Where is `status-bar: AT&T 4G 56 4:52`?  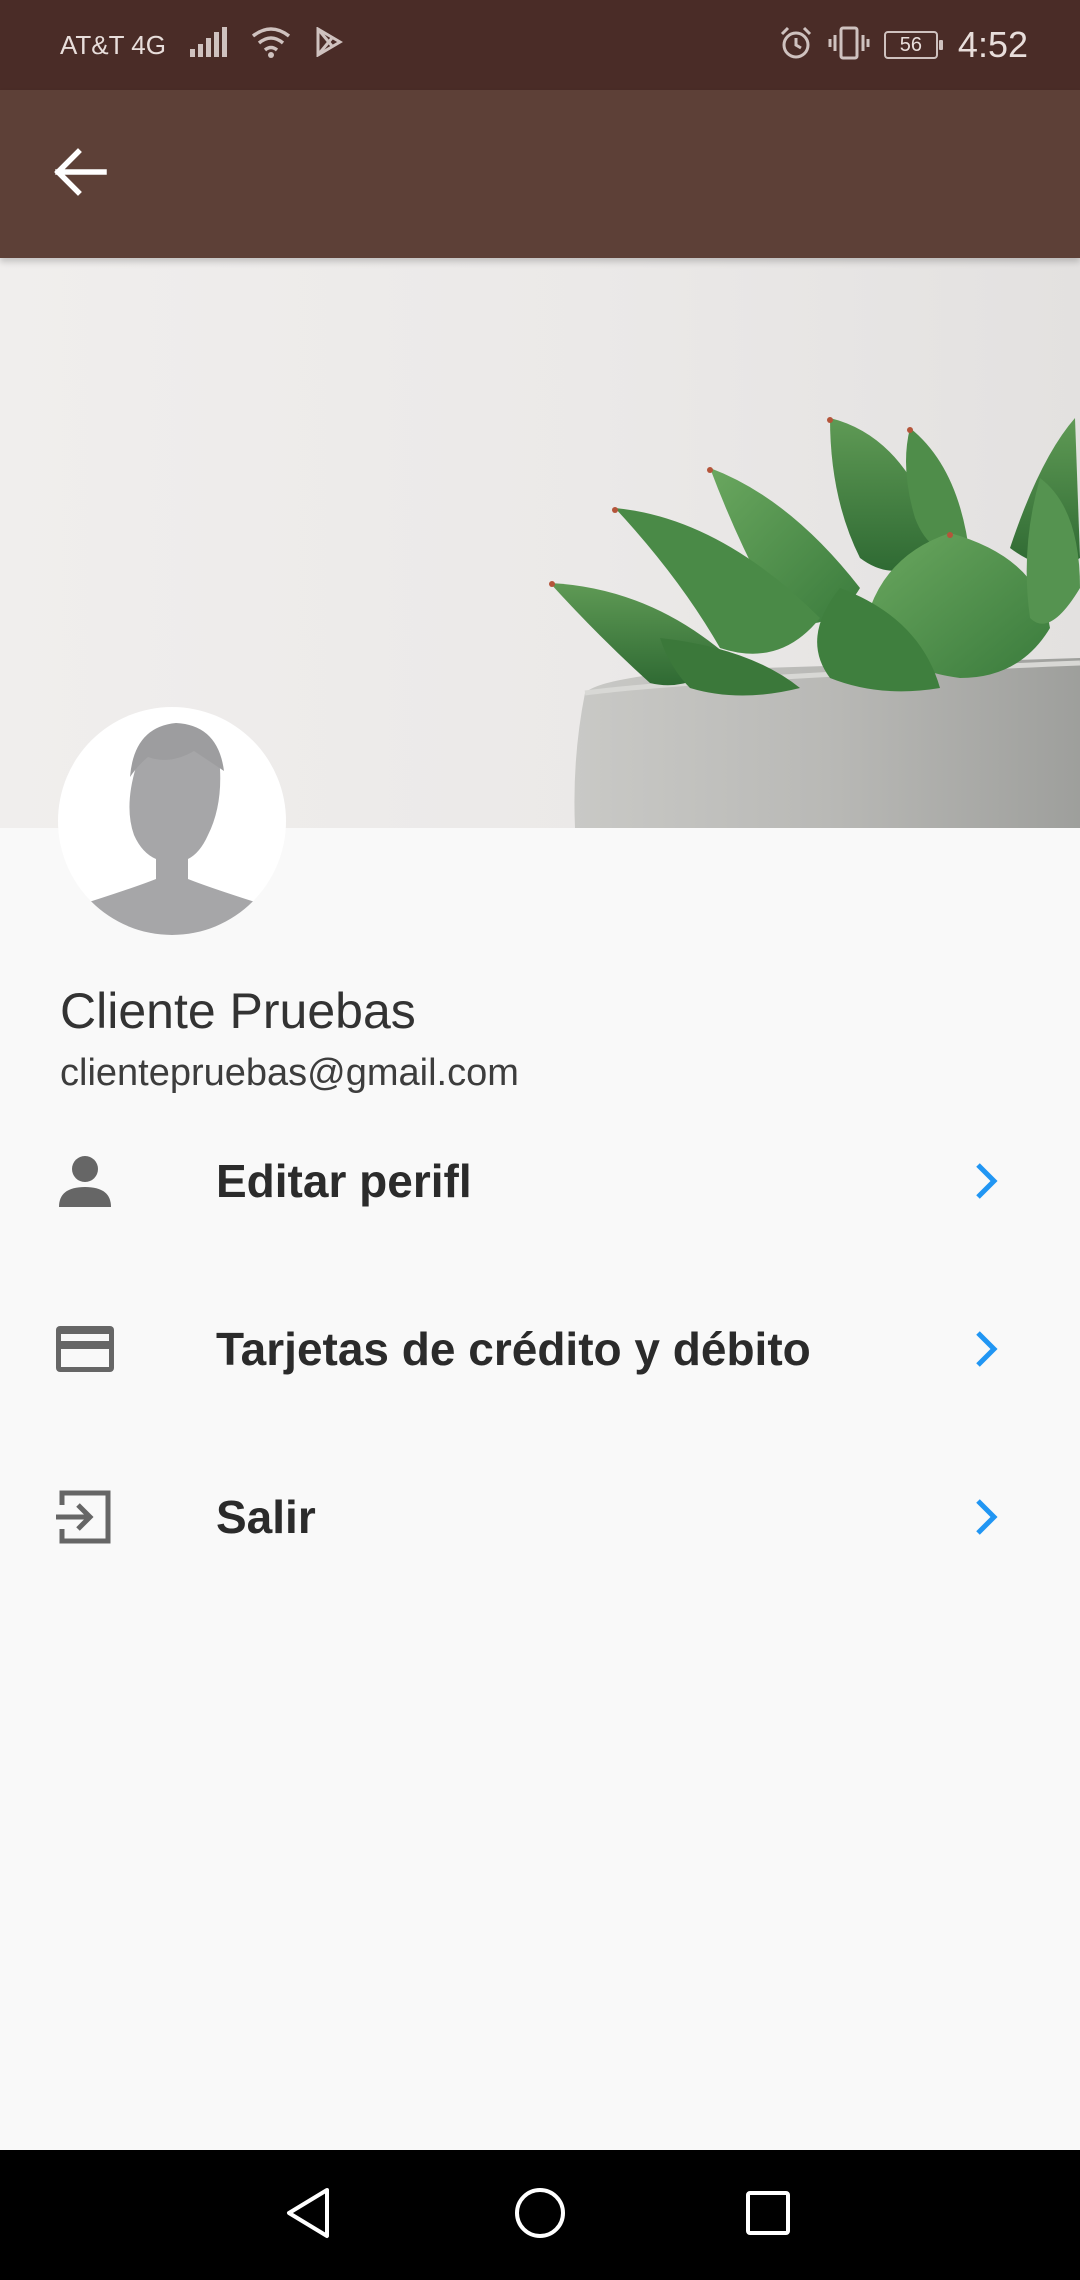 status-bar: AT&T 4G 56 4:52 is located at coordinates (540, 45).